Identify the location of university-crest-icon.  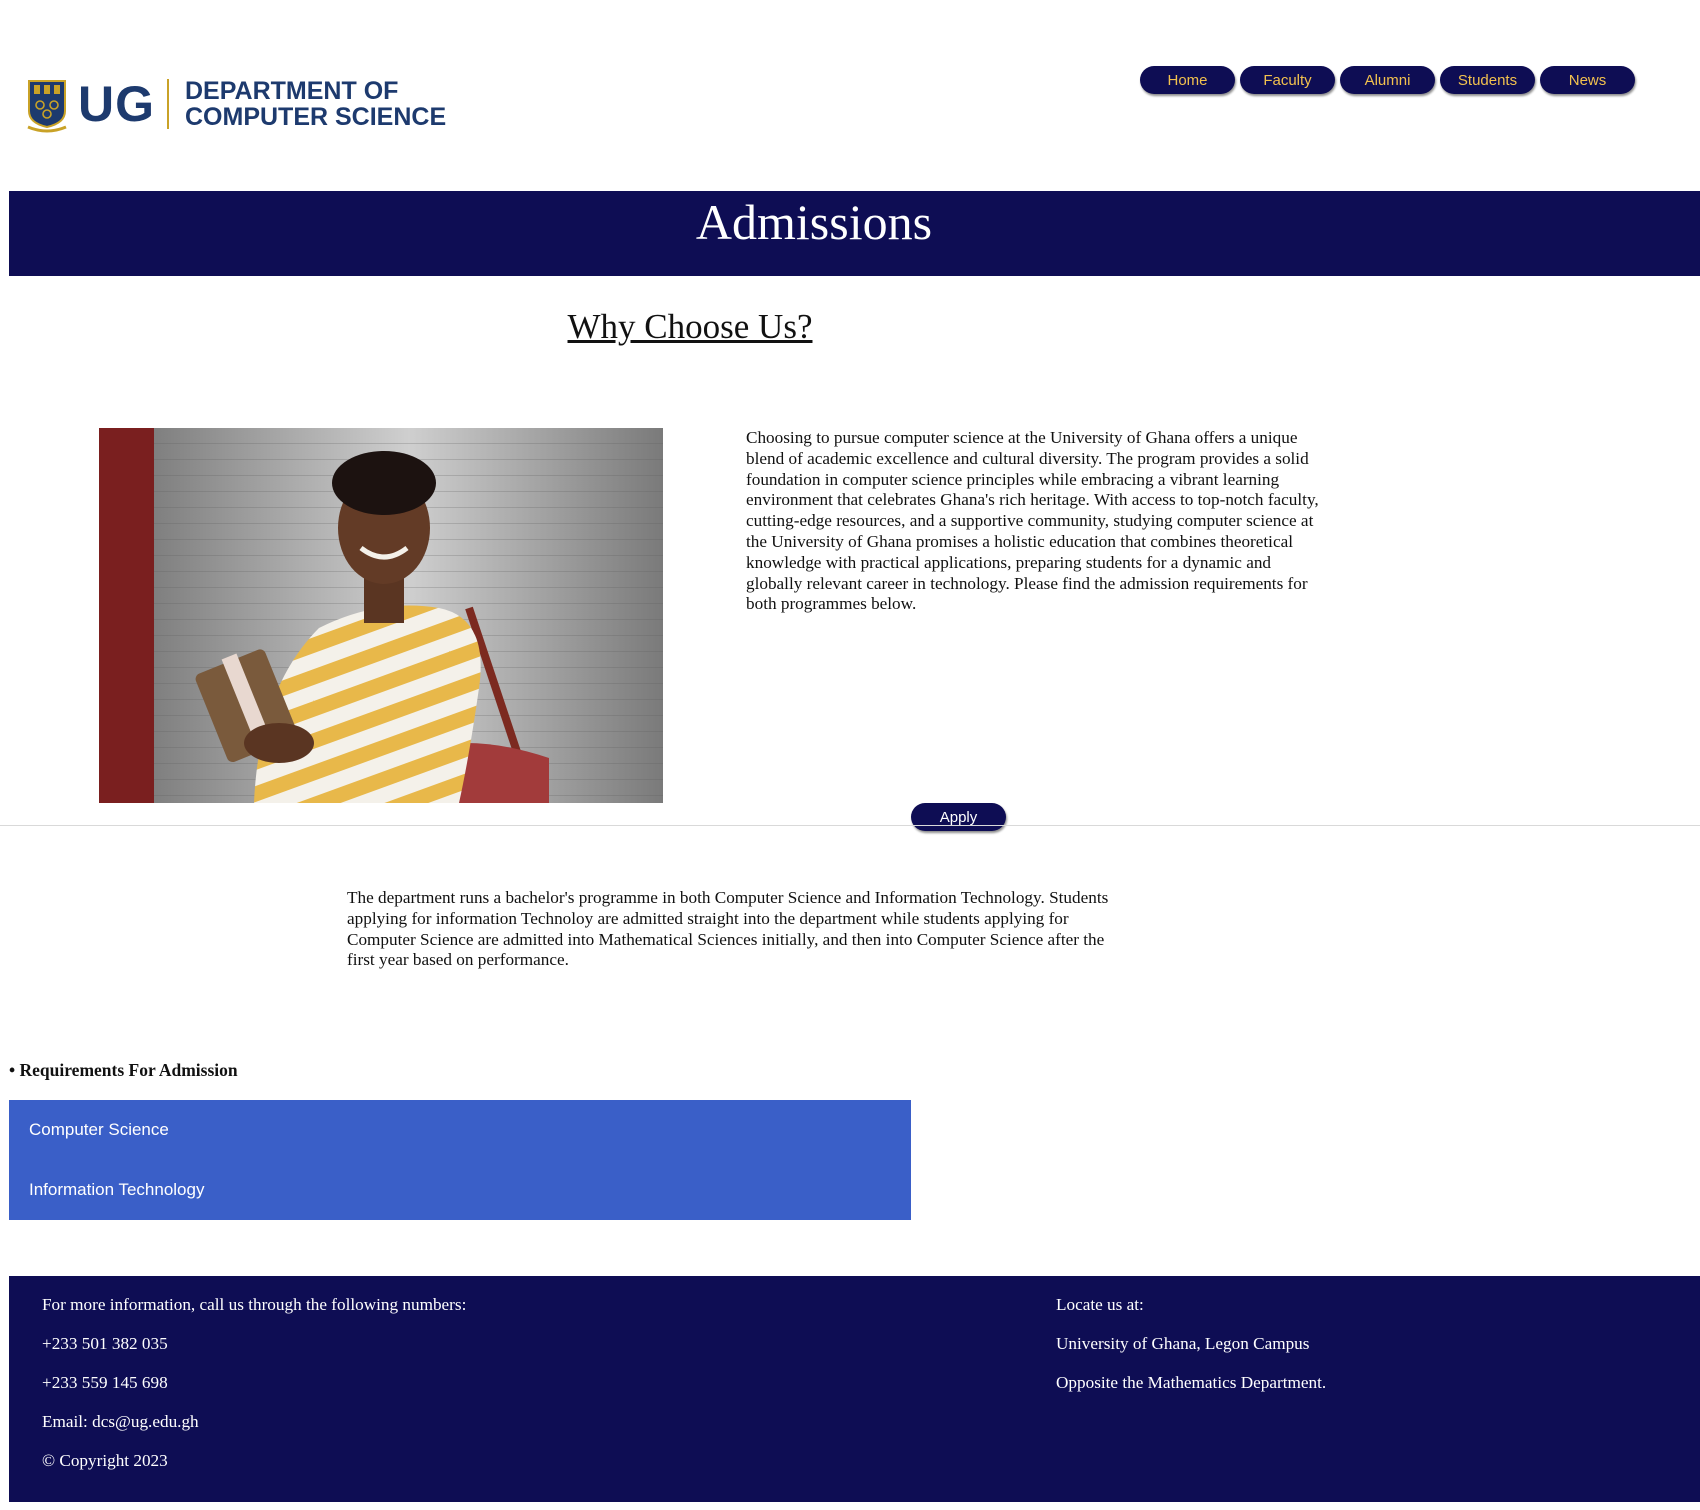
(47, 106).